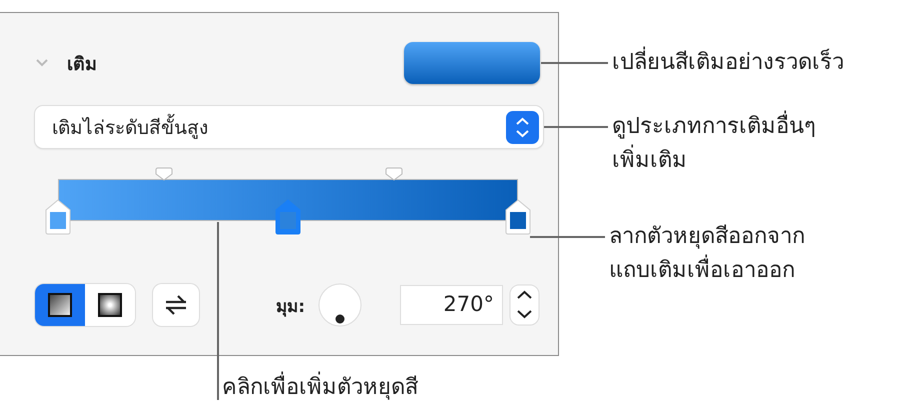 The width and height of the screenshot is (924, 417). I want to click on callout-text: ดูประเภทการเติมอื่นๆ เพิ่มเติม, so click(714, 144).